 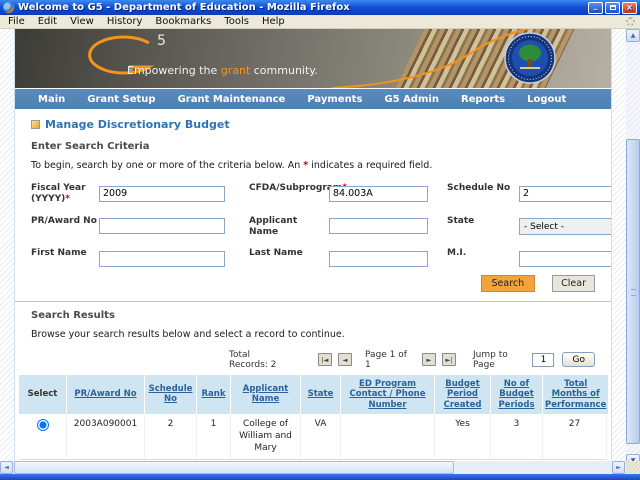 I want to click on last-page-button: ►|, so click(x=449, y=359).